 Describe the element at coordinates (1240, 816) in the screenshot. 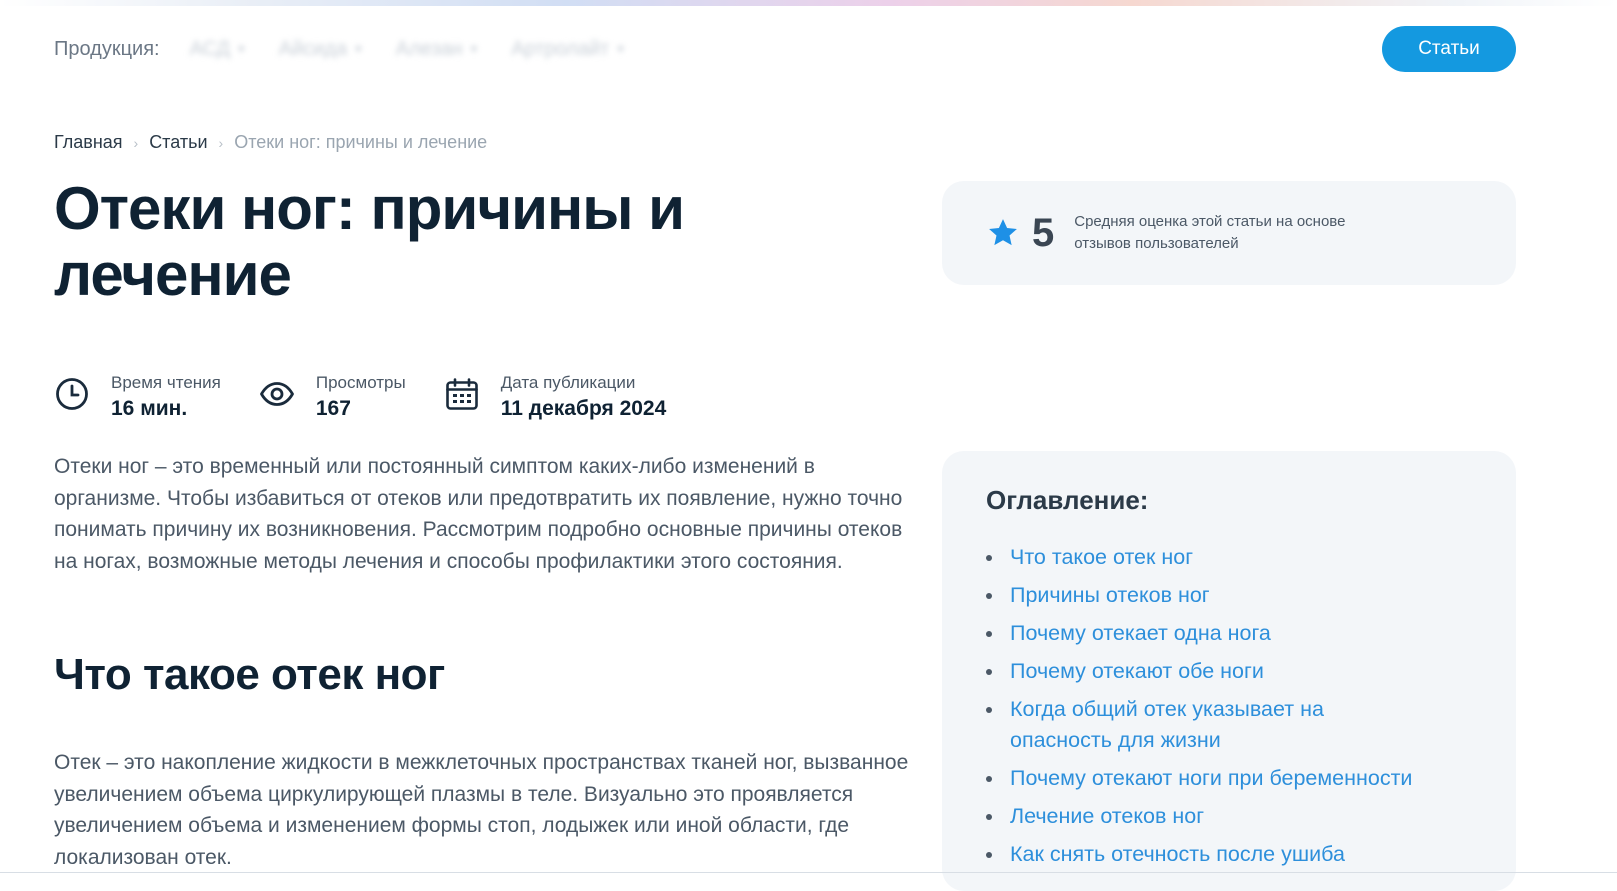

I see `toc-link: Лечение отеков ног` at that location.